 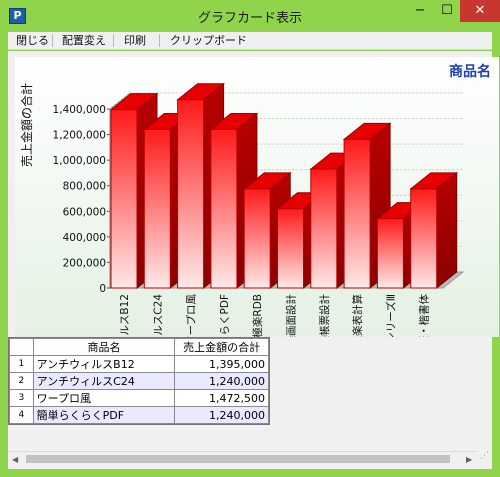 What do you see at coordinates (286, 101) in the screenshot?
I see `gridline` at bounding box center [286, 101].